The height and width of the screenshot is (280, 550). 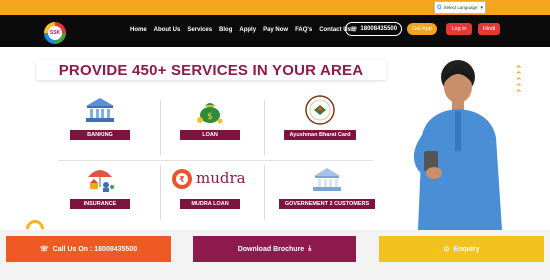 What do you see at coordinates (481, 7) in the screenshot?
I see `chevron-down-icon: ▾` at bounding box center [481, 7].